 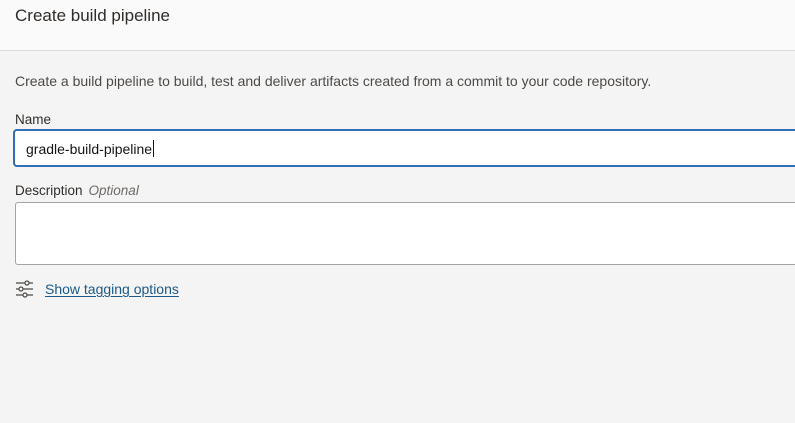 I want to click on show-tagging-options: Show tagging options, so click(x=97, y=289).